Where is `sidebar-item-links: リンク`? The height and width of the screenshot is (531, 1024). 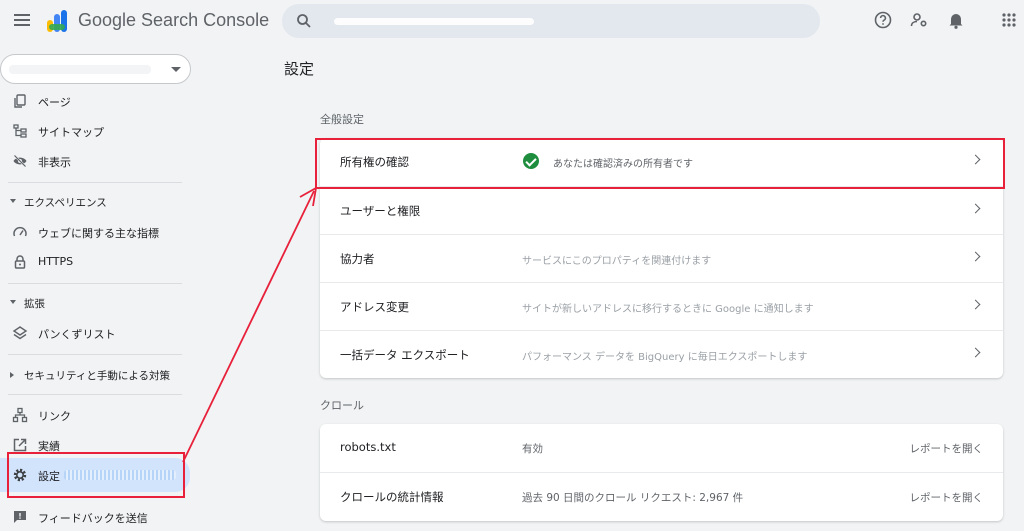
sidebar-item-links: リンク is located at coordinates (91, 415).